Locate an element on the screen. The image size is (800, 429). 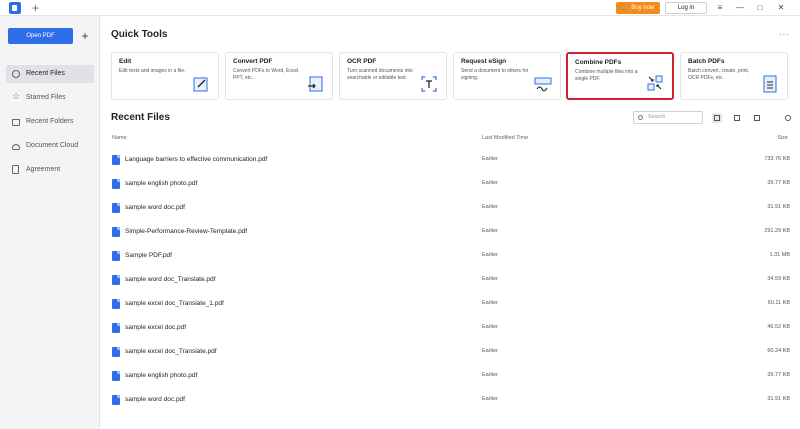
sidebar-item-agreement: Agreement is located at coordinates (50, 170).